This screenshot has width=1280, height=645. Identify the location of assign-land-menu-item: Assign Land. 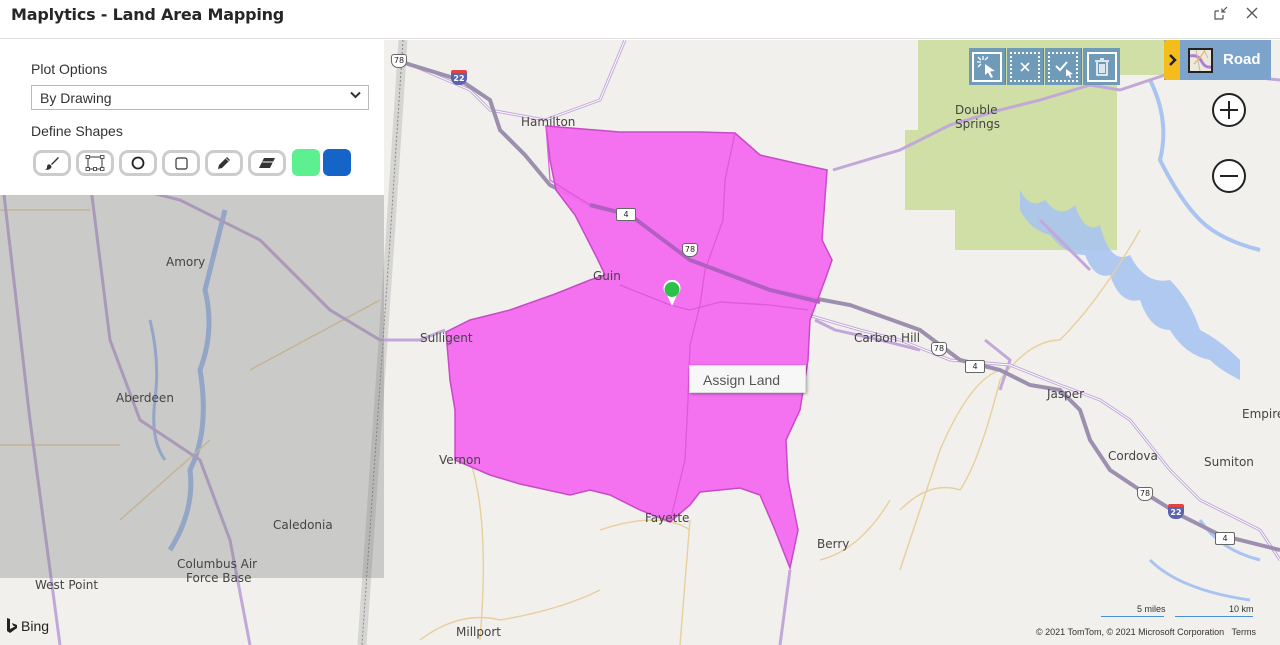
(747, 379).